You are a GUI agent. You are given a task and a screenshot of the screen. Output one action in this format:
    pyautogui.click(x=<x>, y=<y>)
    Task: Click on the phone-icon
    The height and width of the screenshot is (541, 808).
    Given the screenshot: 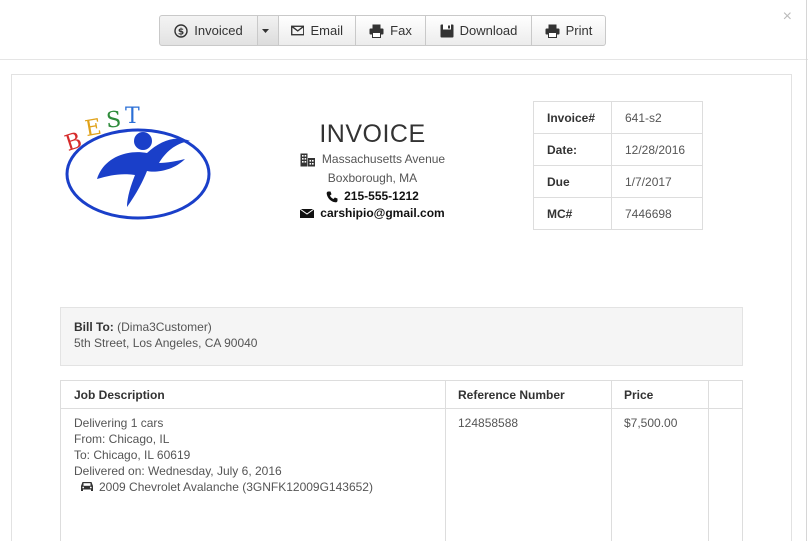 What is the action you would take?
    pyautogui.click(x=332, y=196)
    